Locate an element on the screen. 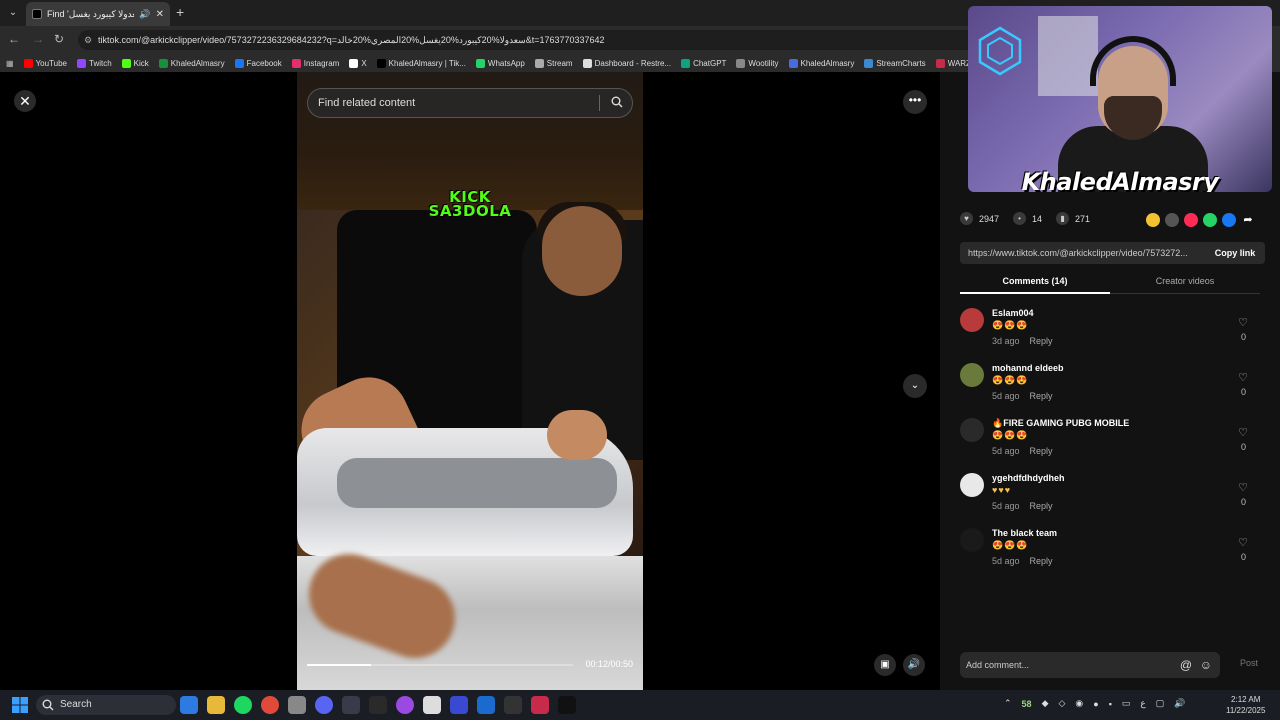  bookmark-item: Wootility is located at coordinates (757, 63).